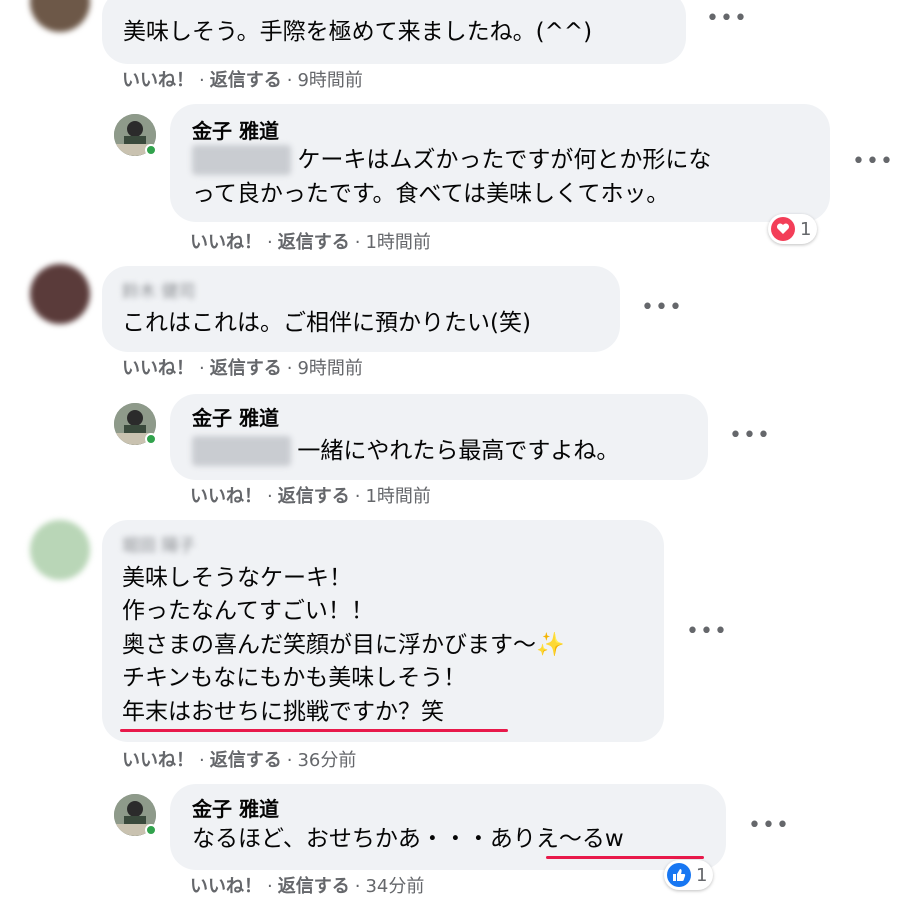 The image size is (900, 900). I want to click on comment-author: 堀田 陽子, so click(158, 546).